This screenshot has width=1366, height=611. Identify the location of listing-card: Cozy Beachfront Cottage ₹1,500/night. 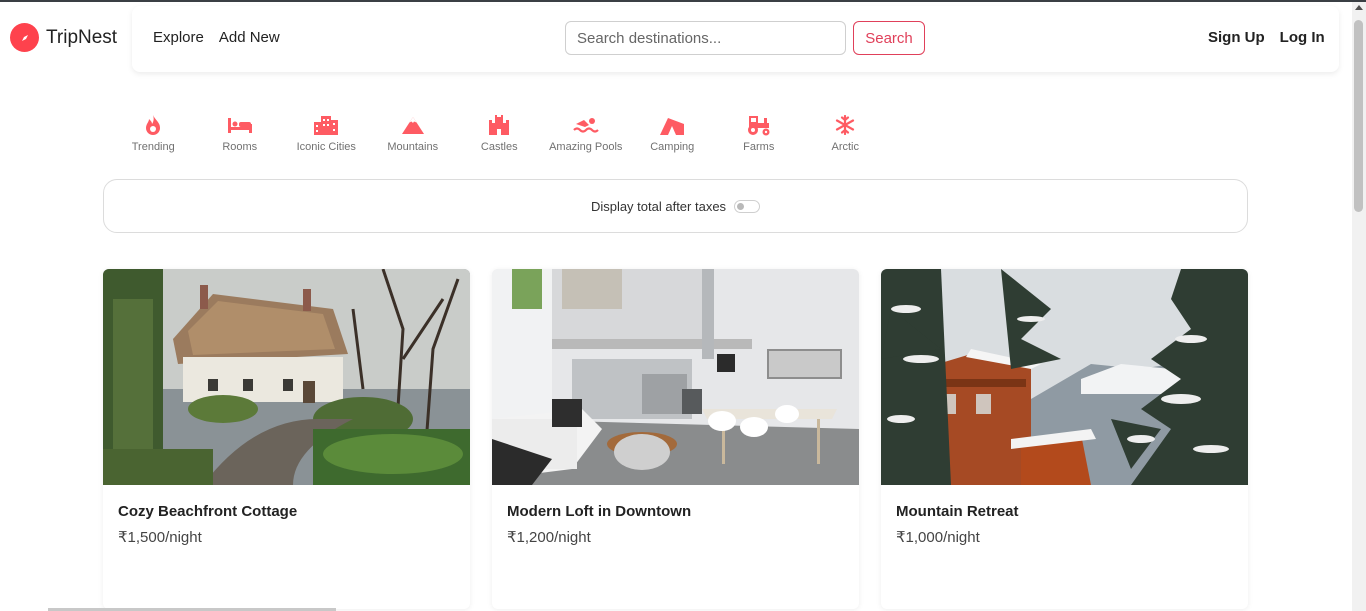
(286, 439).